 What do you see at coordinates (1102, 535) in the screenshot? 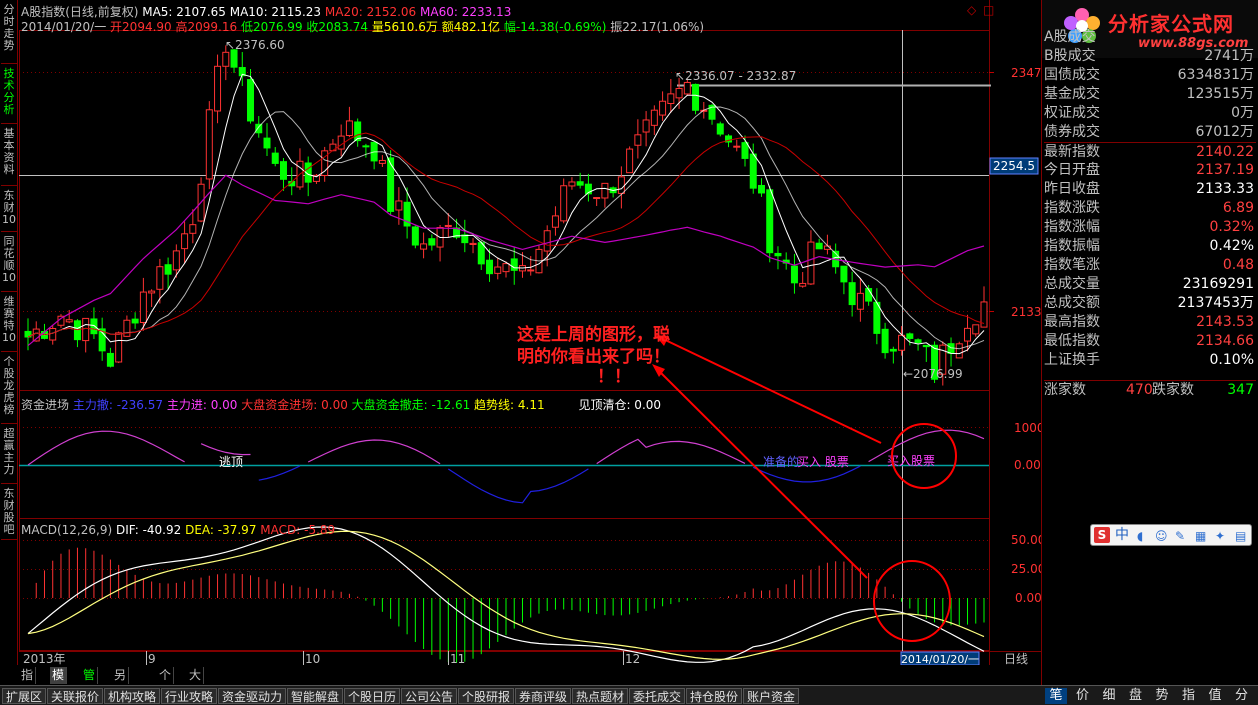
I see `ime-logo-icon: S` at bounding box center [1102, 535].